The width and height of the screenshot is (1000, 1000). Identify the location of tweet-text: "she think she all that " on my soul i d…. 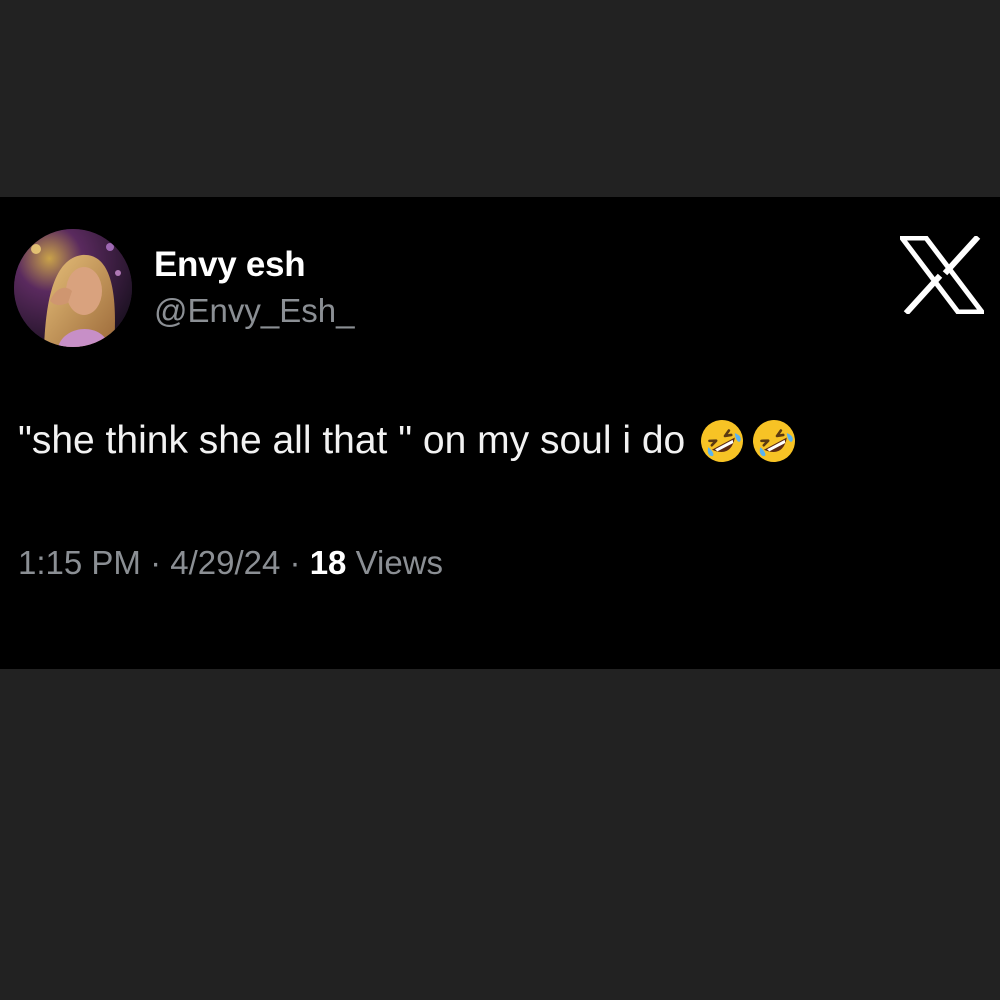
(407, 441).